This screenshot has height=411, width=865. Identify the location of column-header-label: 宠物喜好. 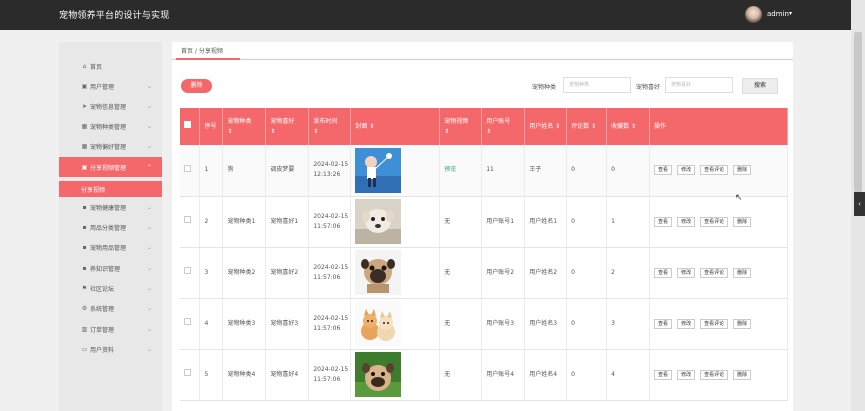
(282, 121).